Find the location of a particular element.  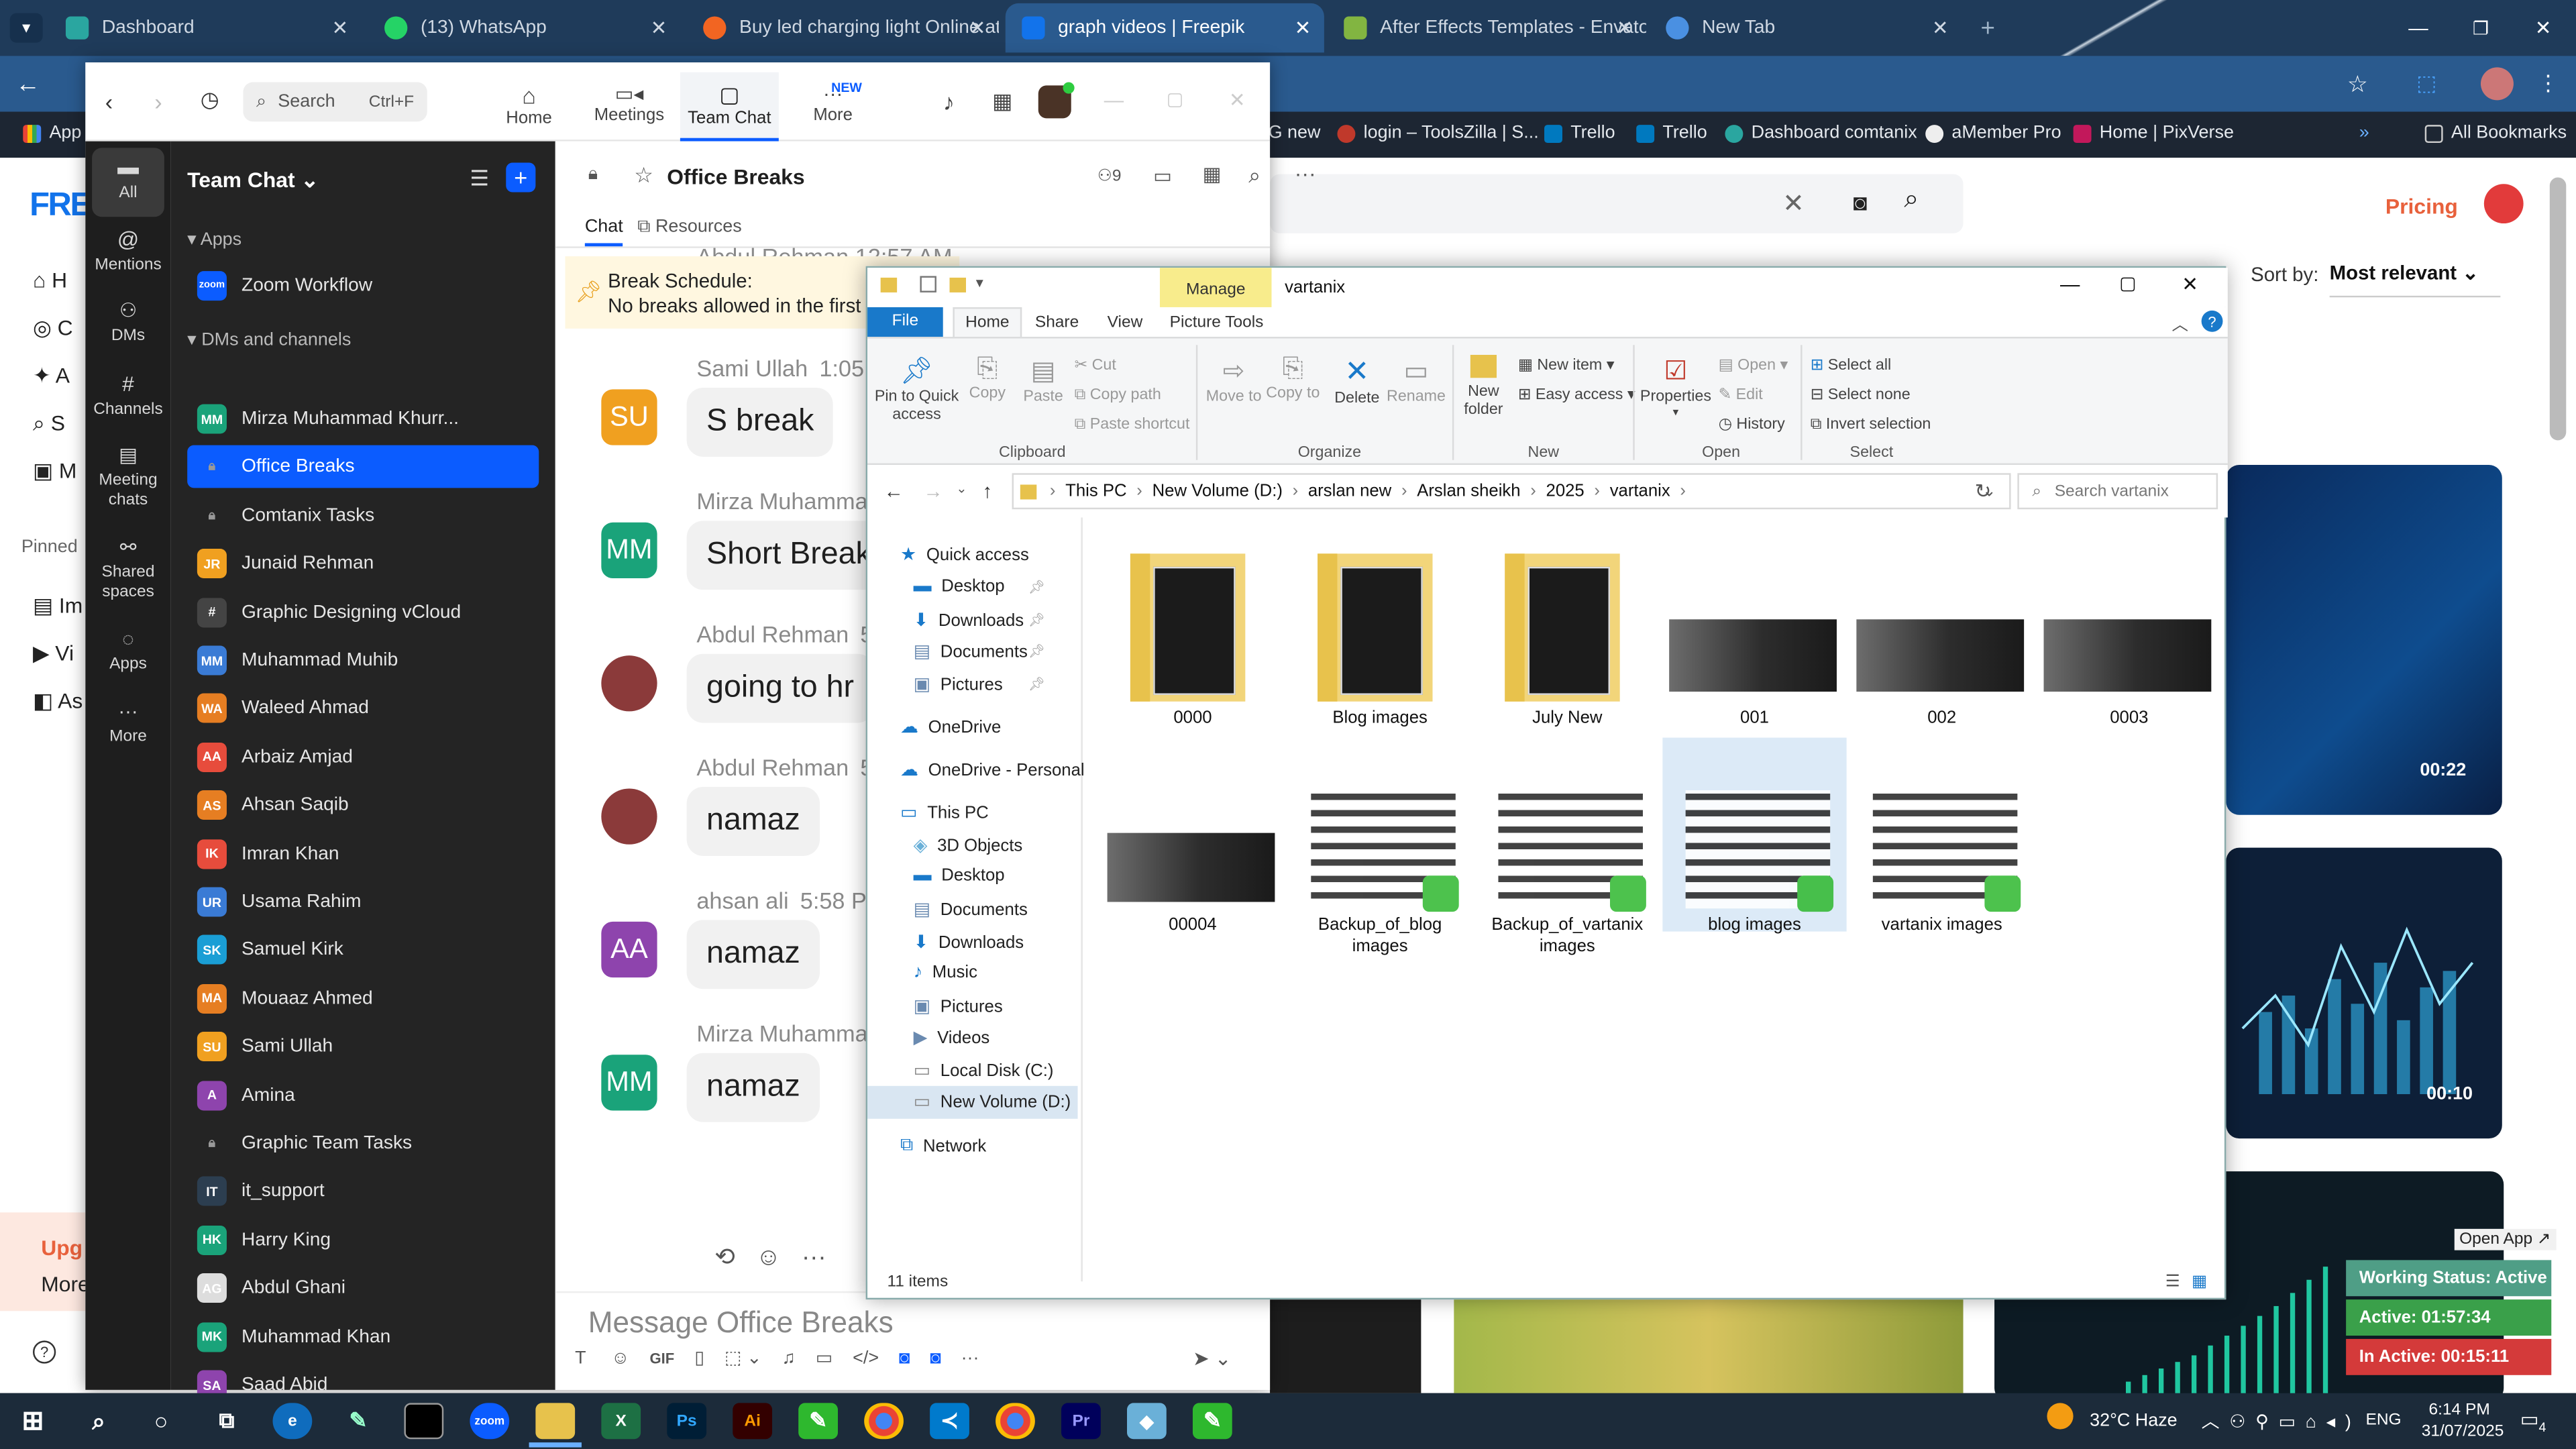

file-item: Backup_of_vartanix images is located at coordinates (1567, 847).